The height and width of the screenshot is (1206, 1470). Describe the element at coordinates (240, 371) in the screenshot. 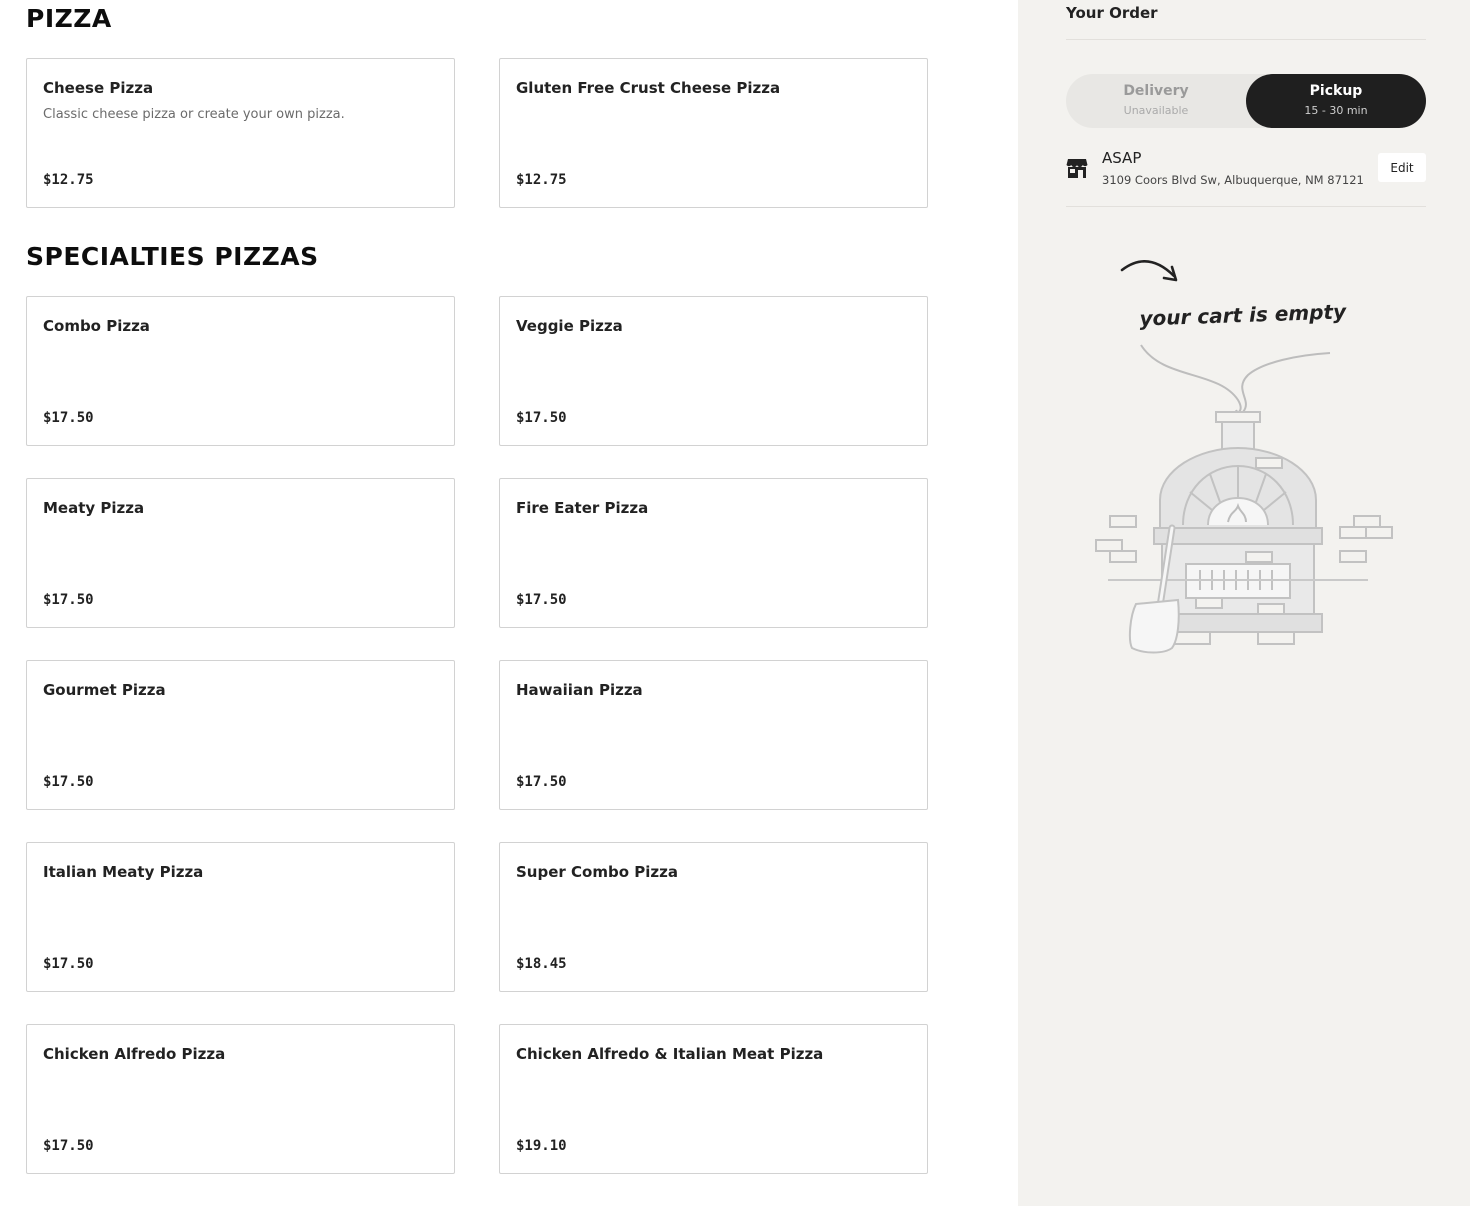

I see `menu-item-card: Combo Pizza $17.50` at that location.